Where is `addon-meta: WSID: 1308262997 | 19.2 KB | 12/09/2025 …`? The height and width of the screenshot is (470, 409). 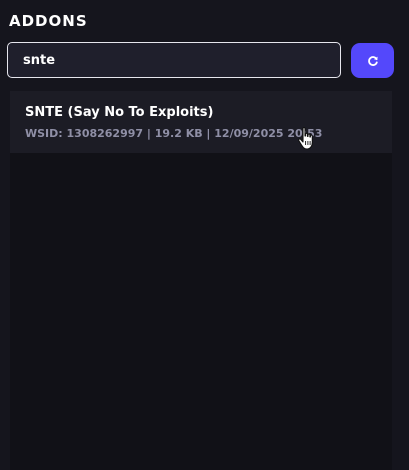 addon-meta: WSID: 1308262997 | 19.2 KB | 12/09/2025 … is located at coordinates (174, 133).